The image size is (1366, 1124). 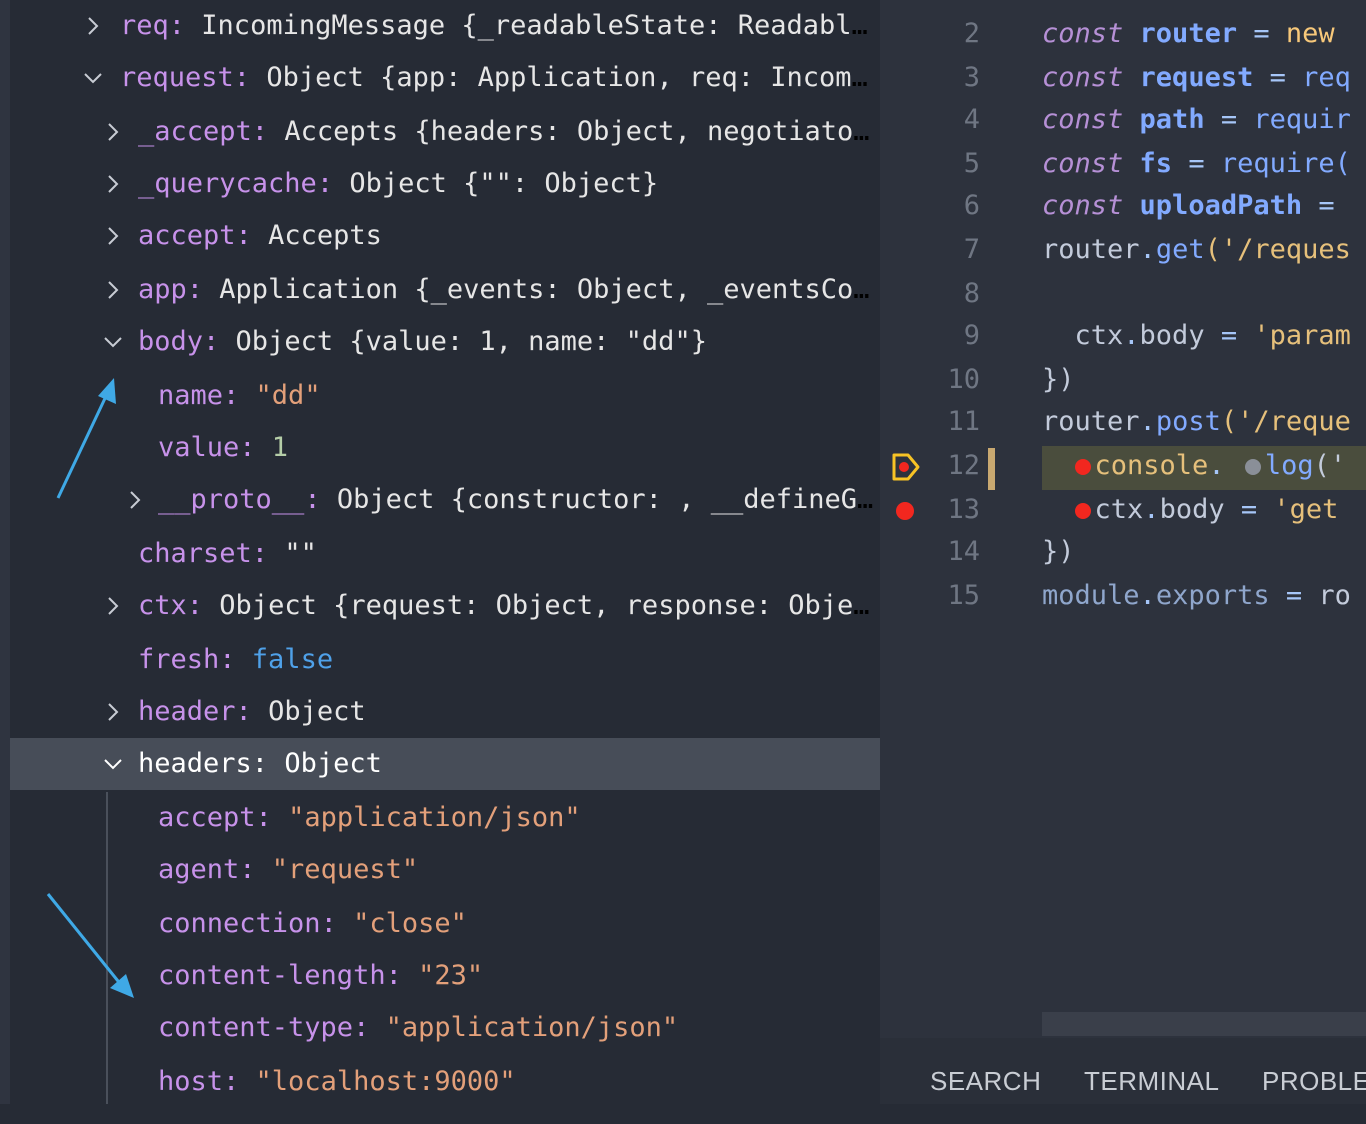 I want to click on identifier: console, so click(x=1151, y=465).